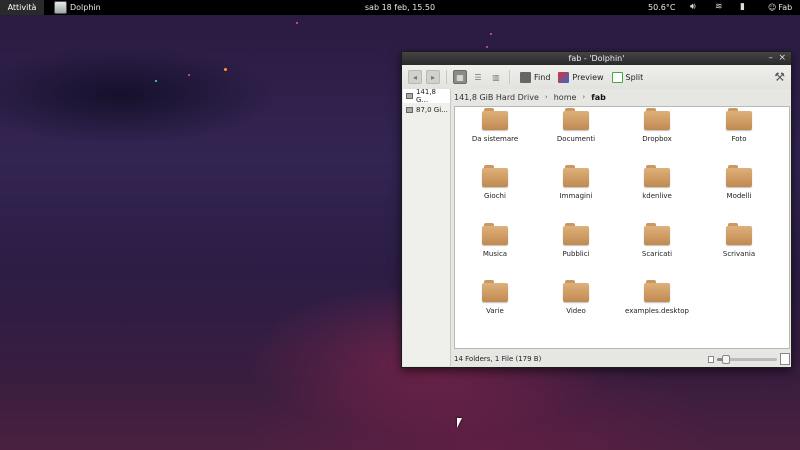 The width and height of the screenshot is (800, 450). I want to click on file-item: examples.desktop, so click(657, 297).